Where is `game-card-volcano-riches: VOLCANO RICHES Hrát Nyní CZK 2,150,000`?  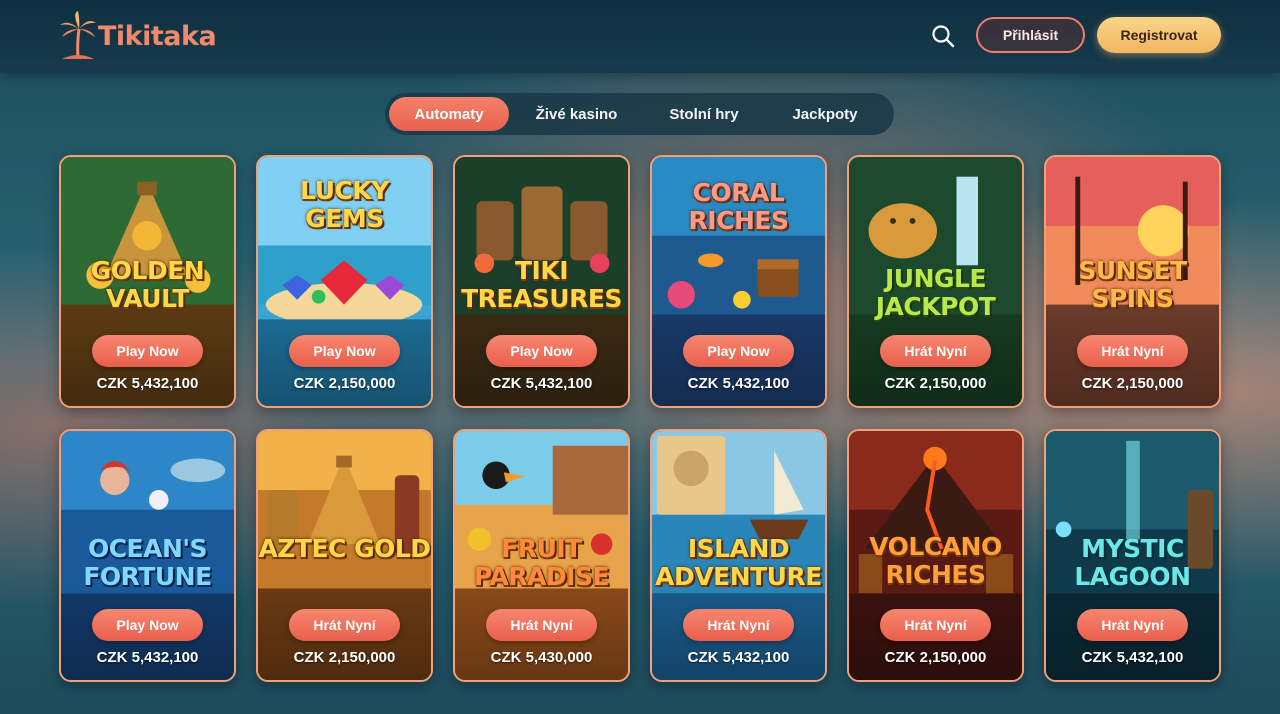 game-card-volcano-riches: VOLCANO RICHES Hrát Nyní CZK 2,150,000 is located at coordinates (935, 555).